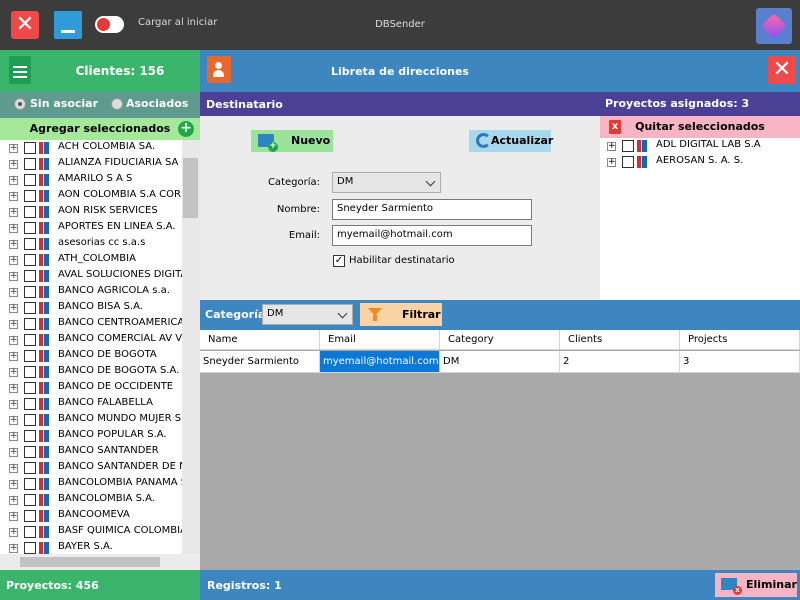  What do you see at coordinates (91, 484) in the screenshot?
I see `list-item: + BANCOLOMBIA PANAMA SA` at bounding box center [91, 484].